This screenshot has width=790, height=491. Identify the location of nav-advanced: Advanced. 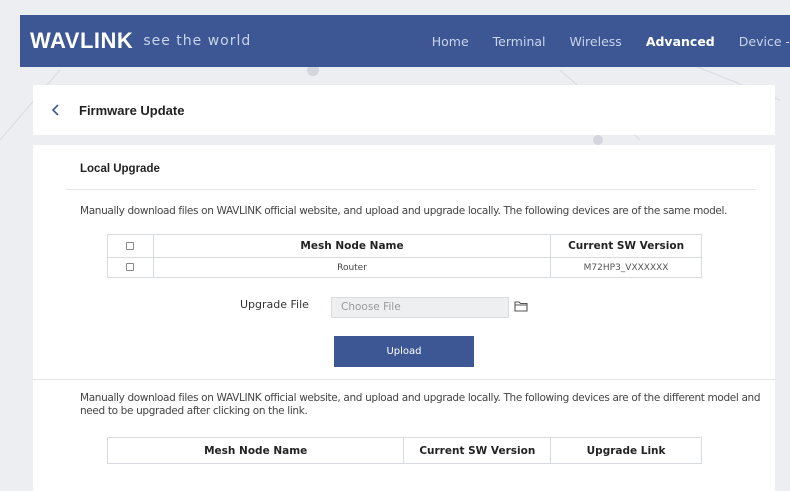
(680, 41).